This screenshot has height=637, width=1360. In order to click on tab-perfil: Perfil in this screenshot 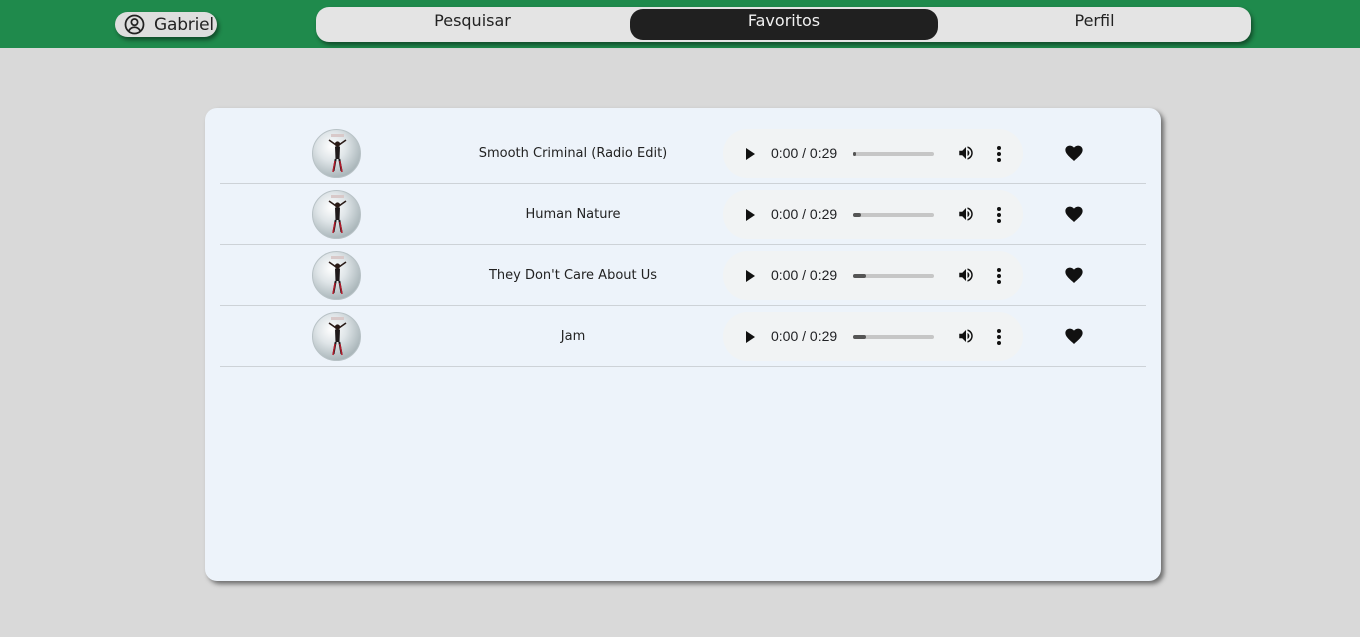, I will do `click(1094, 24)`.